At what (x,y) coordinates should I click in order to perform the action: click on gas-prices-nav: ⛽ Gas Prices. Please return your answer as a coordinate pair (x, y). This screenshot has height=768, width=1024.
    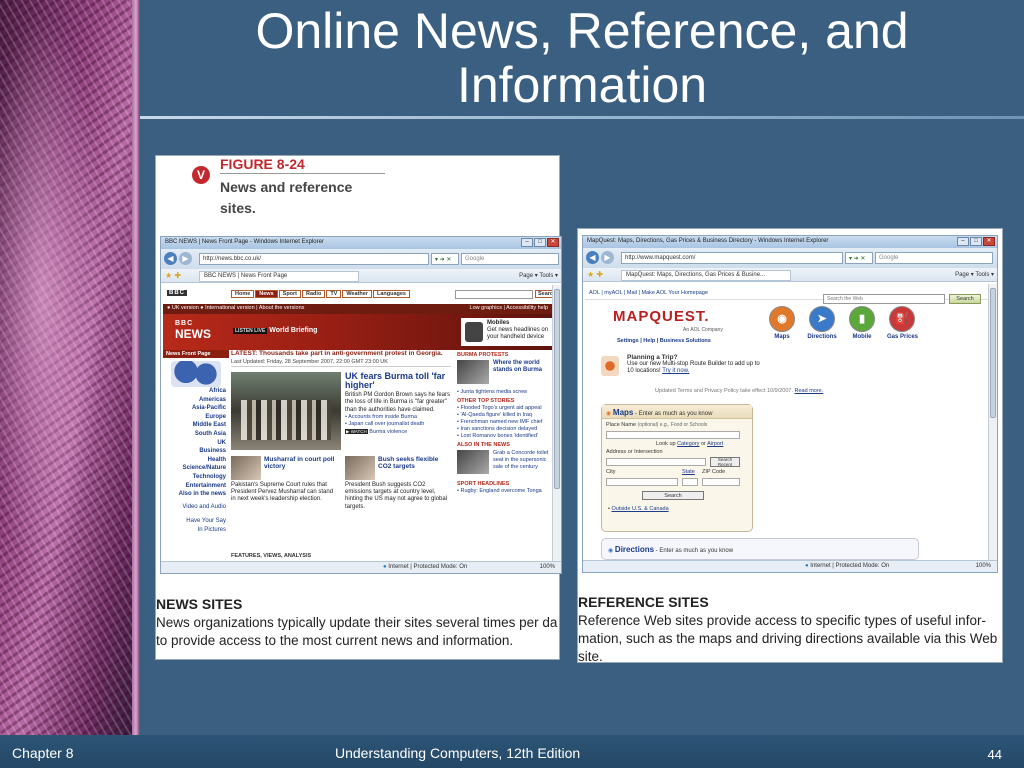
    Looking at the image, I should click on (902, 323).